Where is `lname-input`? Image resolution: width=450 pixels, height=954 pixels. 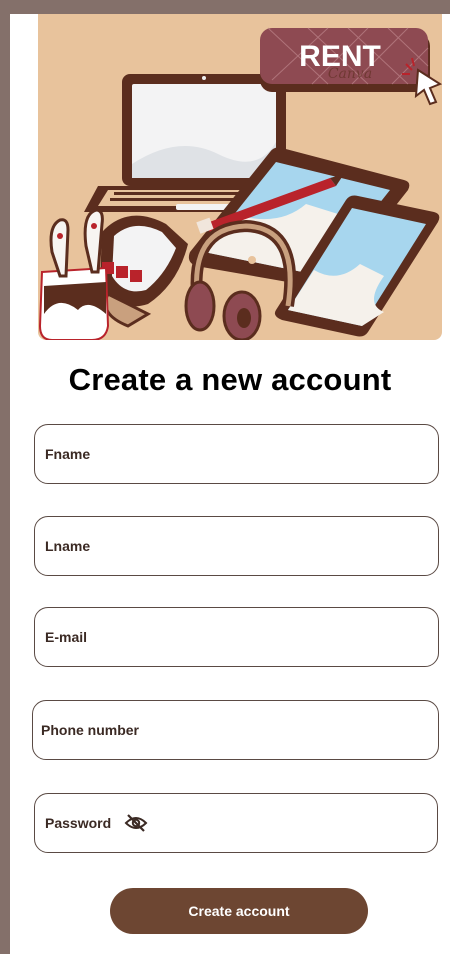
lname-input is located at coordinates (236, 546).